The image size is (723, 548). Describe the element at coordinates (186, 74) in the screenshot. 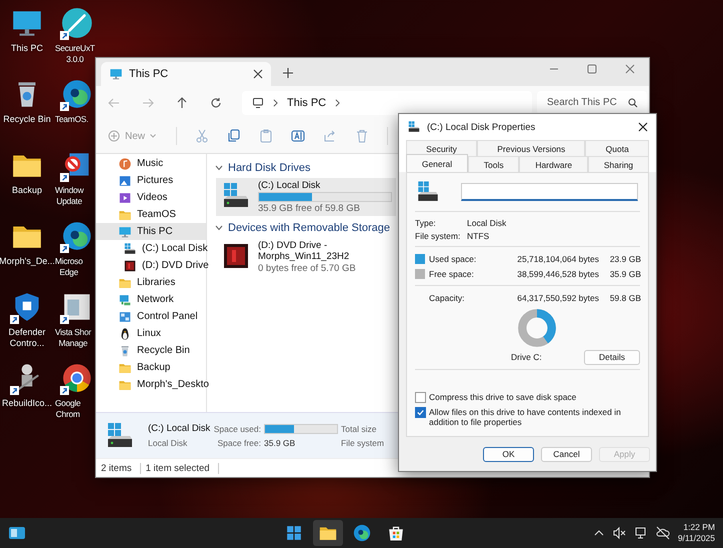

I see `window-tab: This PC` at that location.